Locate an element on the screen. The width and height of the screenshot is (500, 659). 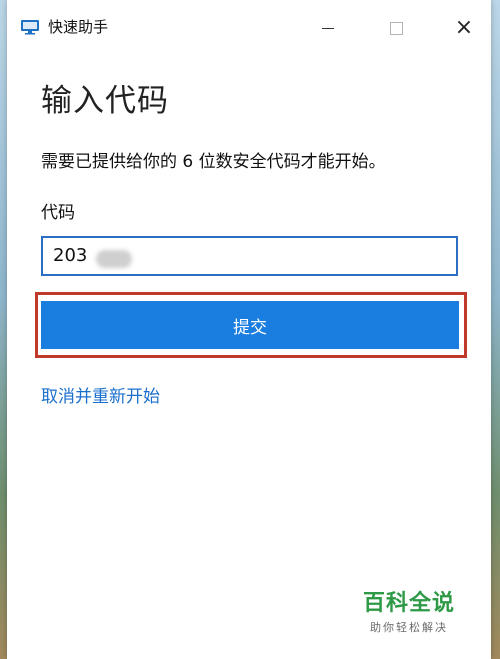
close-icon: × is located at coordinates (464, 27).